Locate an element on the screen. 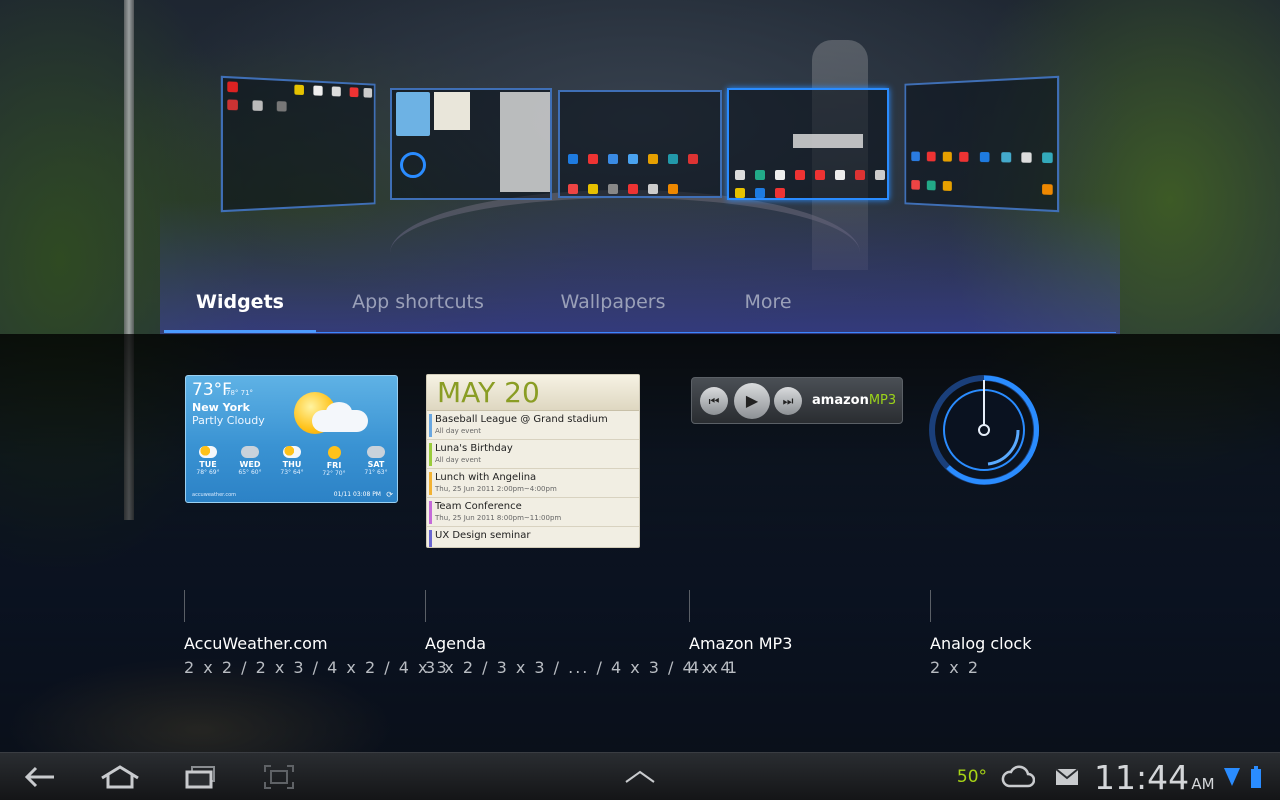 This screenshot has height=800, width=1280. status-time: 11:44 is located at coordinates (1142, 777).